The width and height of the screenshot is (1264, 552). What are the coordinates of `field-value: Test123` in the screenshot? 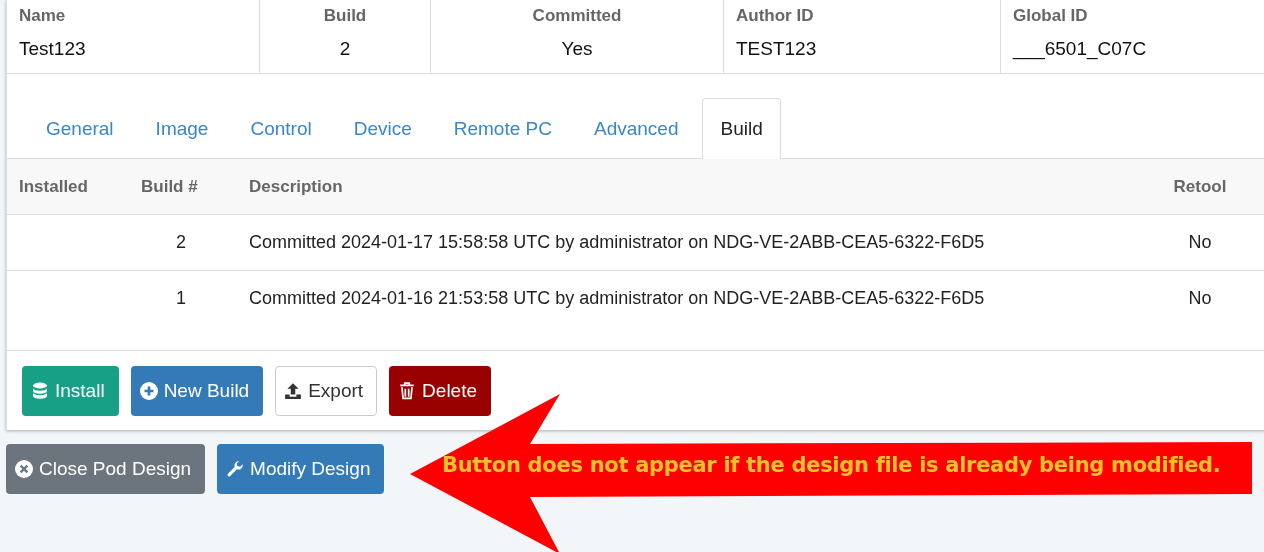 It's located at (52, 49).